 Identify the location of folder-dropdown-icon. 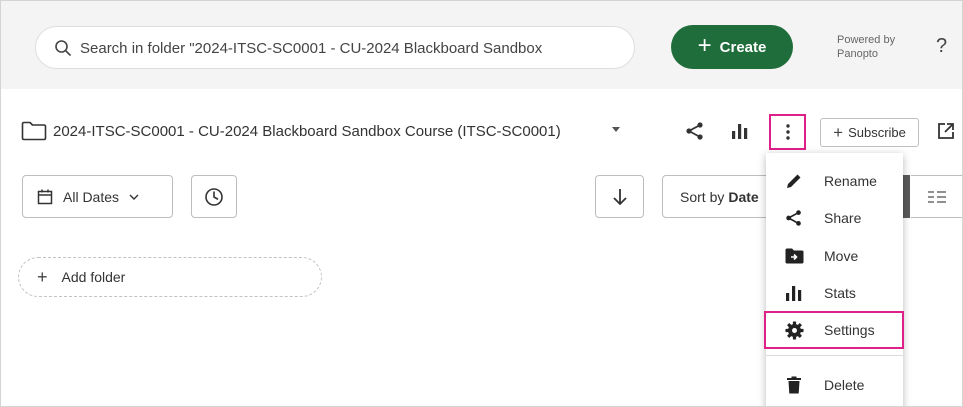
(616, 129).